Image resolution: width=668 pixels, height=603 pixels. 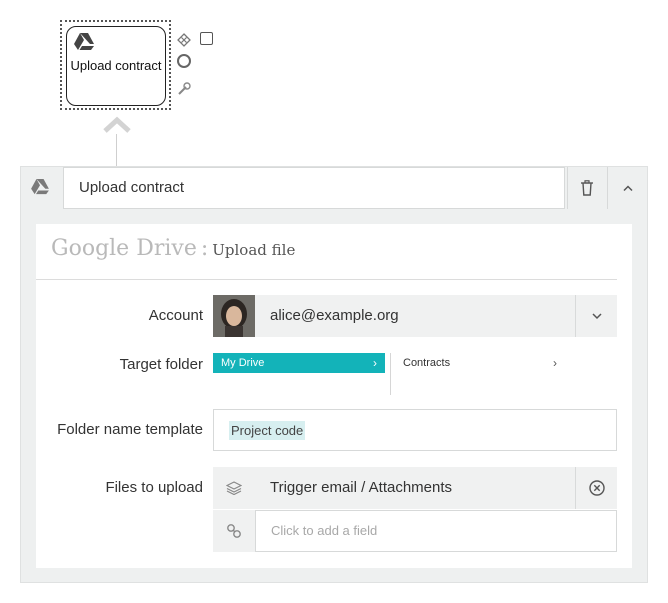 What do you see at coordinates (415, 430) in the screenshot?
I see `folder-name-template-input: Project code` at bounding box center [415, 430].